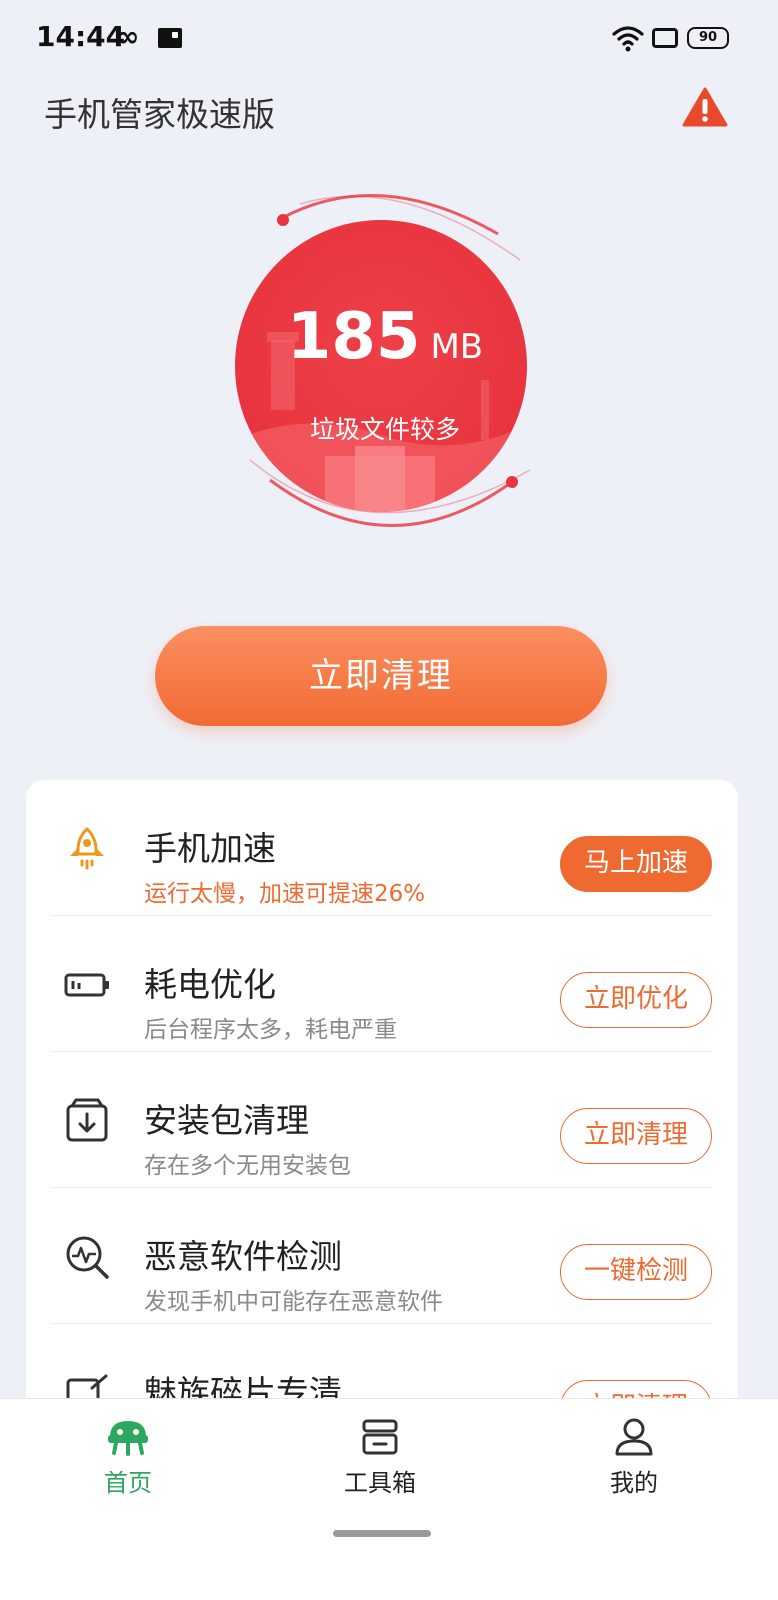 Image resolution: width=778 pixels, height=1600 pixels. I want to click on nav-toolbox: 工具箱, so click(380, 1462).